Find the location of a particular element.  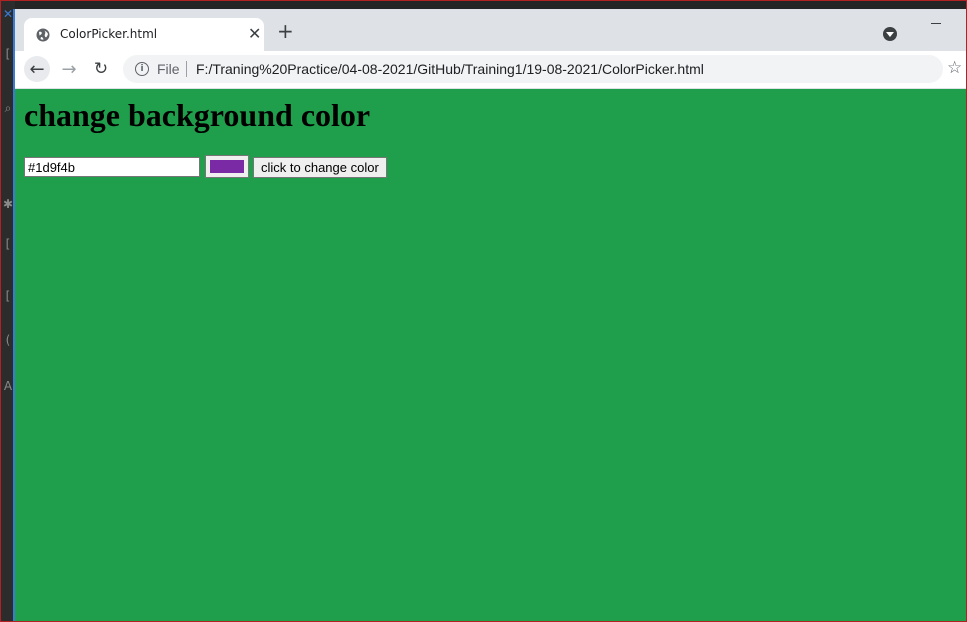

dropdown-icon is located at coordinates (890, 34).